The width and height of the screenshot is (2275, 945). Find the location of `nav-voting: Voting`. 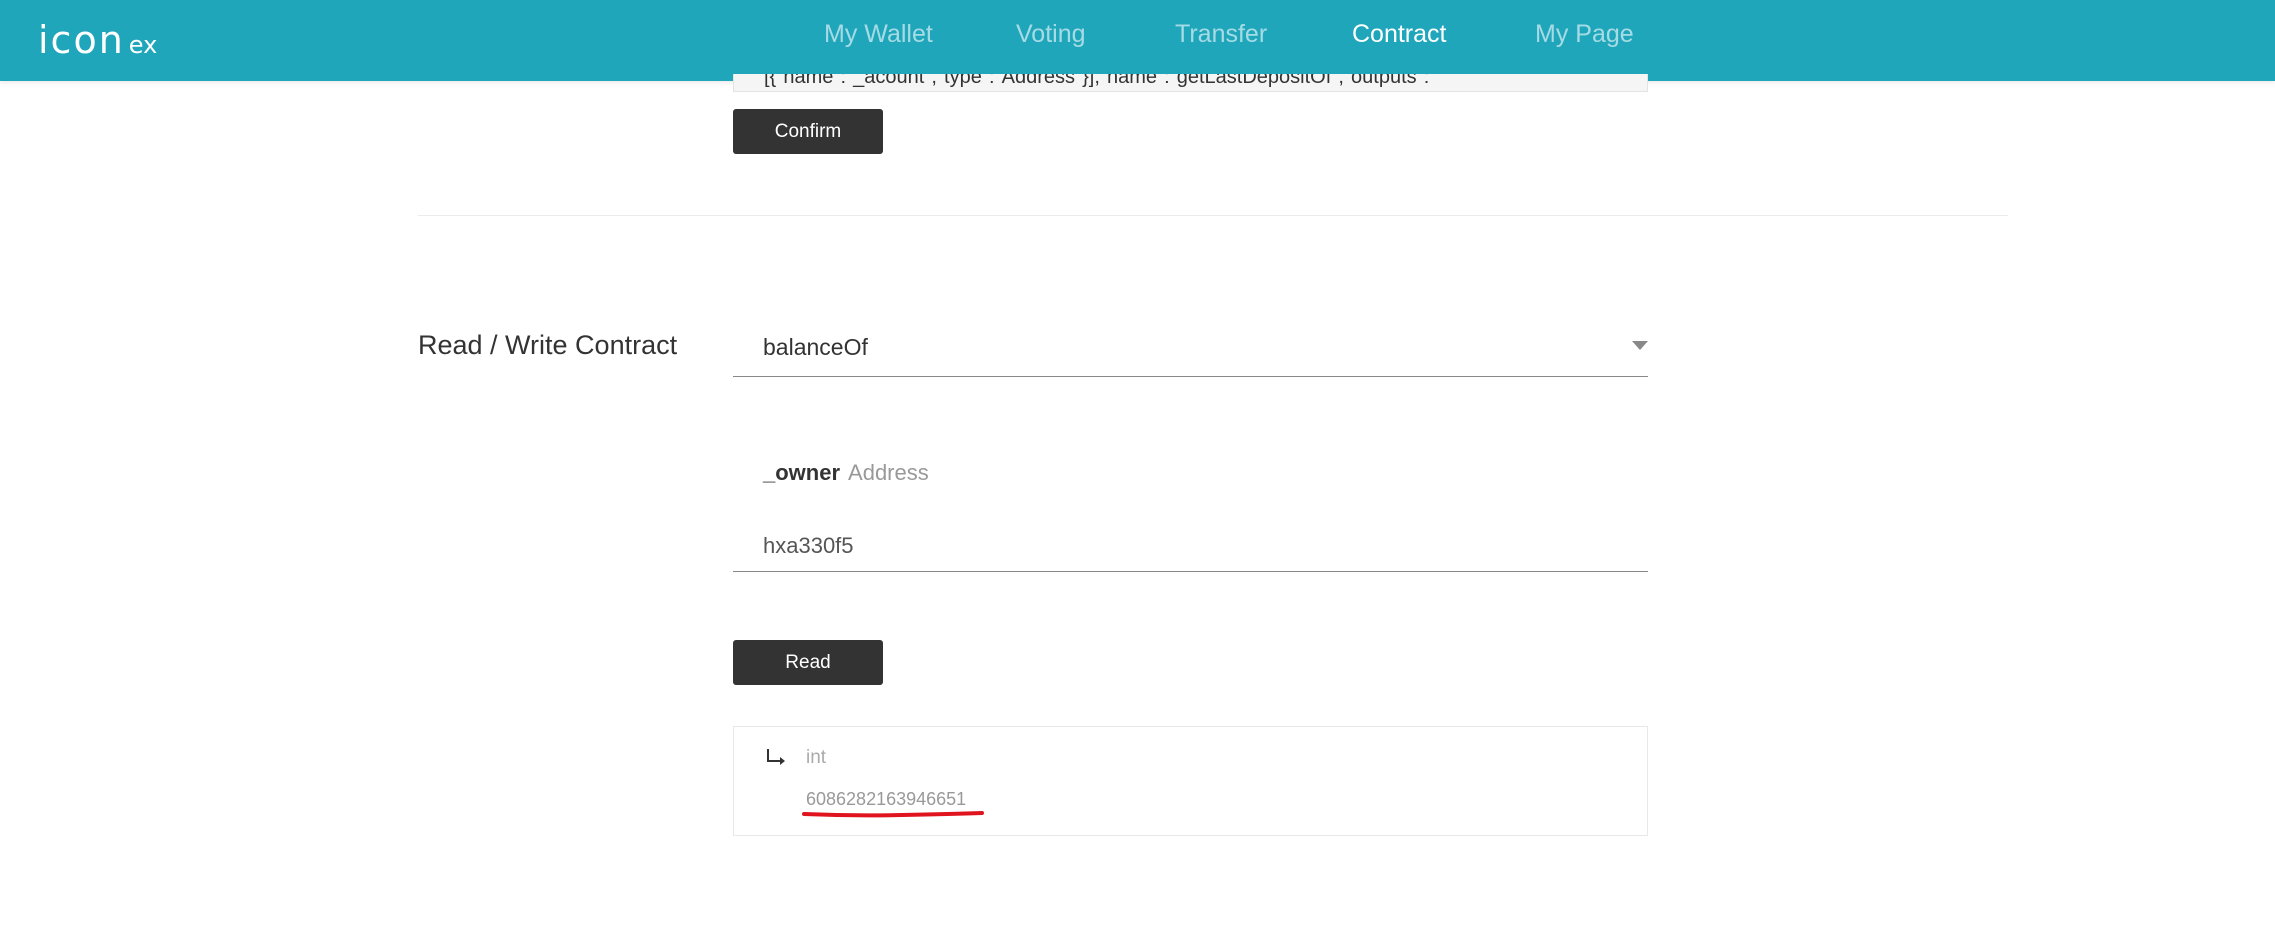

nav-voting: Voting is located at coordinates (1051, 34).